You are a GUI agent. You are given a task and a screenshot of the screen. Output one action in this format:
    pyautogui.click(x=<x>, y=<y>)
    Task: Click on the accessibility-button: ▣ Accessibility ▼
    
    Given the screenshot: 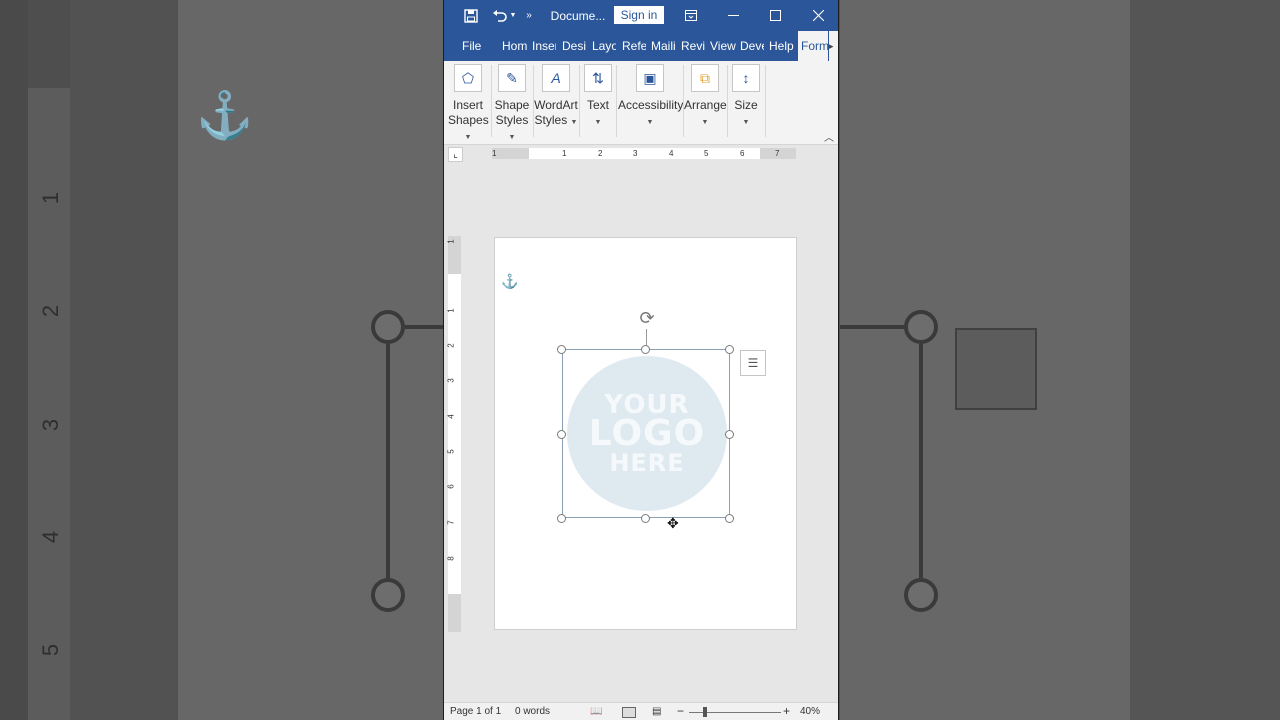 What is the action you would take?
    pyautogui.click(x=651, y=101)
    